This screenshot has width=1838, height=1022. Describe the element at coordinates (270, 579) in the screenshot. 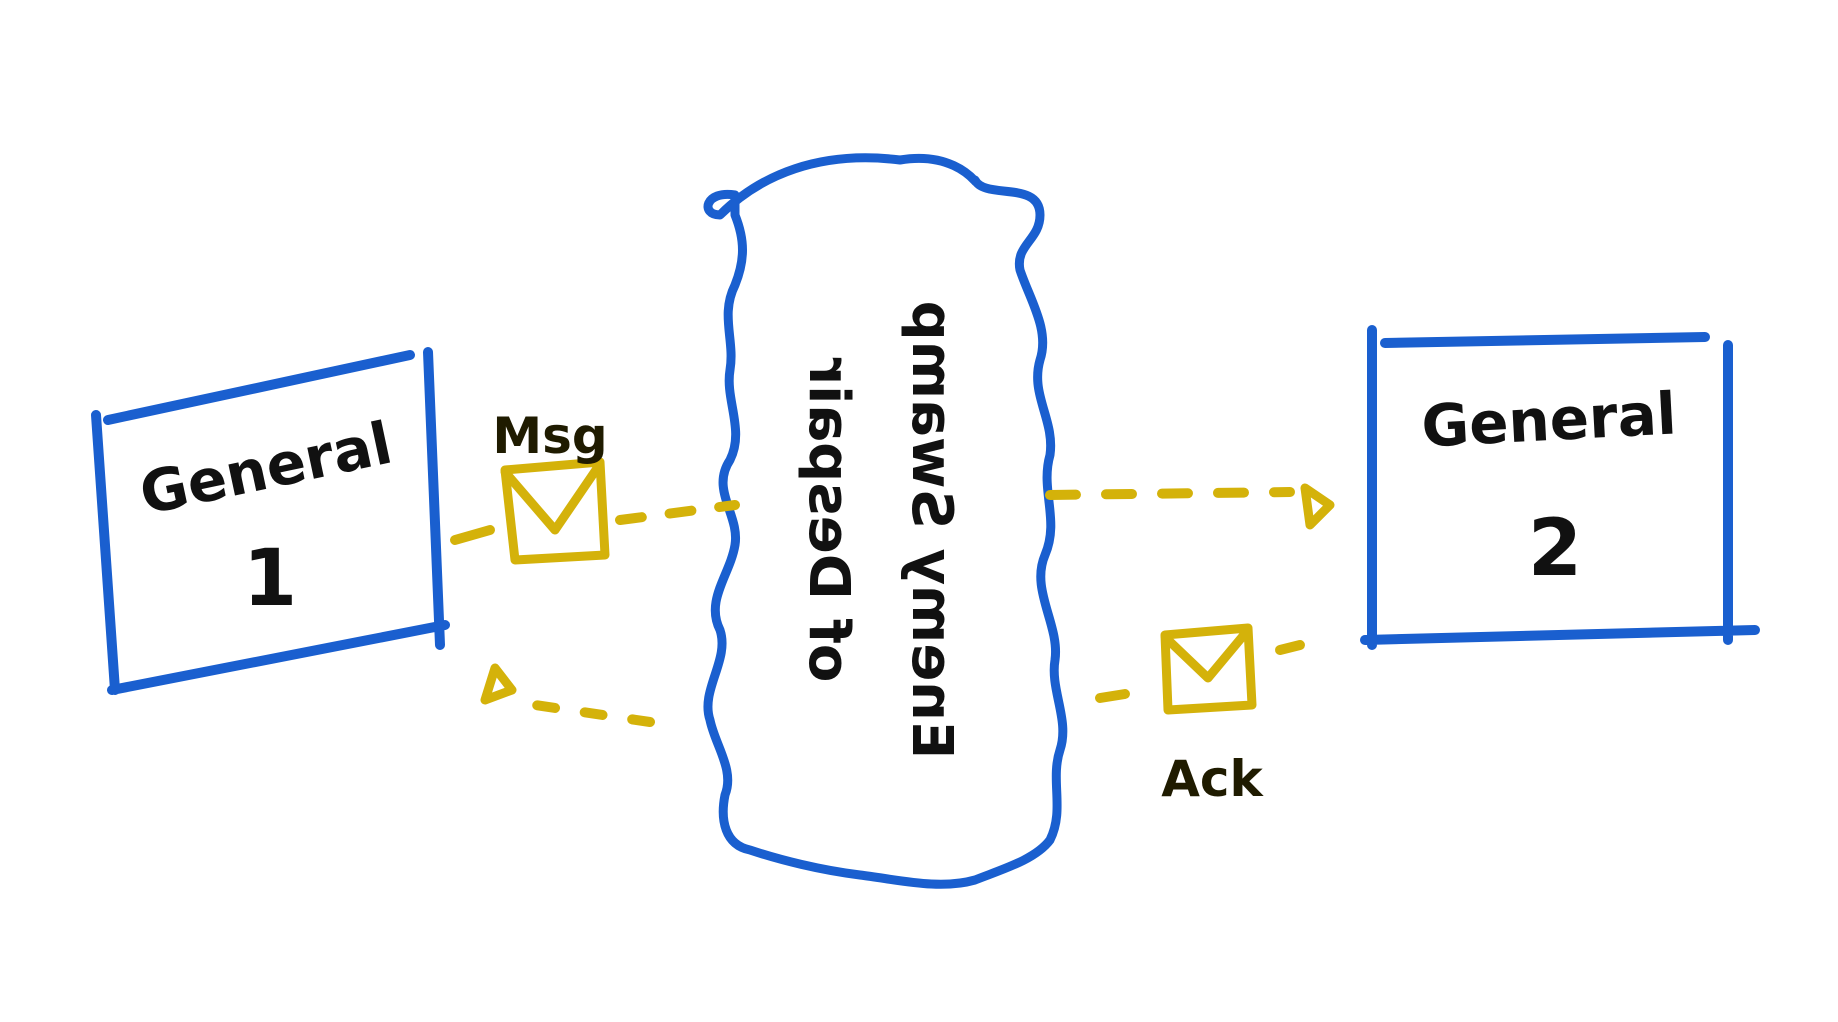

I see `general-1-number: 1` at that location.